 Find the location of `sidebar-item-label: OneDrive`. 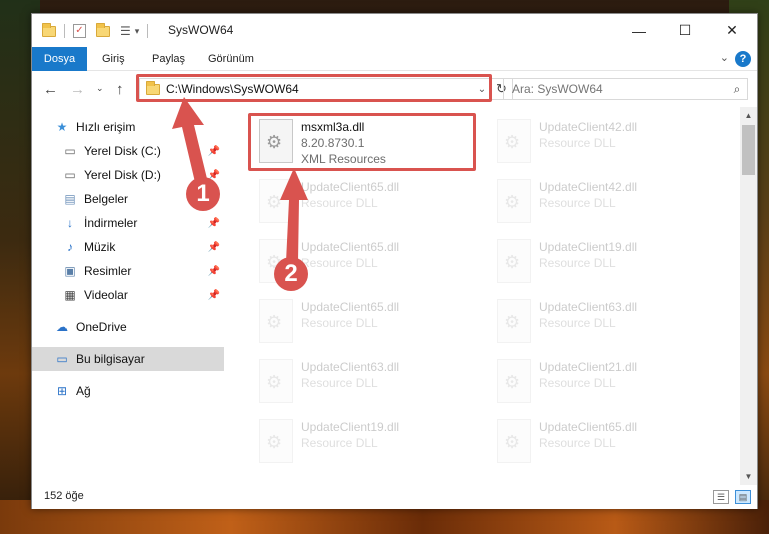

sidebar-item-label: OneDrive is located at coordinates (101, 327).